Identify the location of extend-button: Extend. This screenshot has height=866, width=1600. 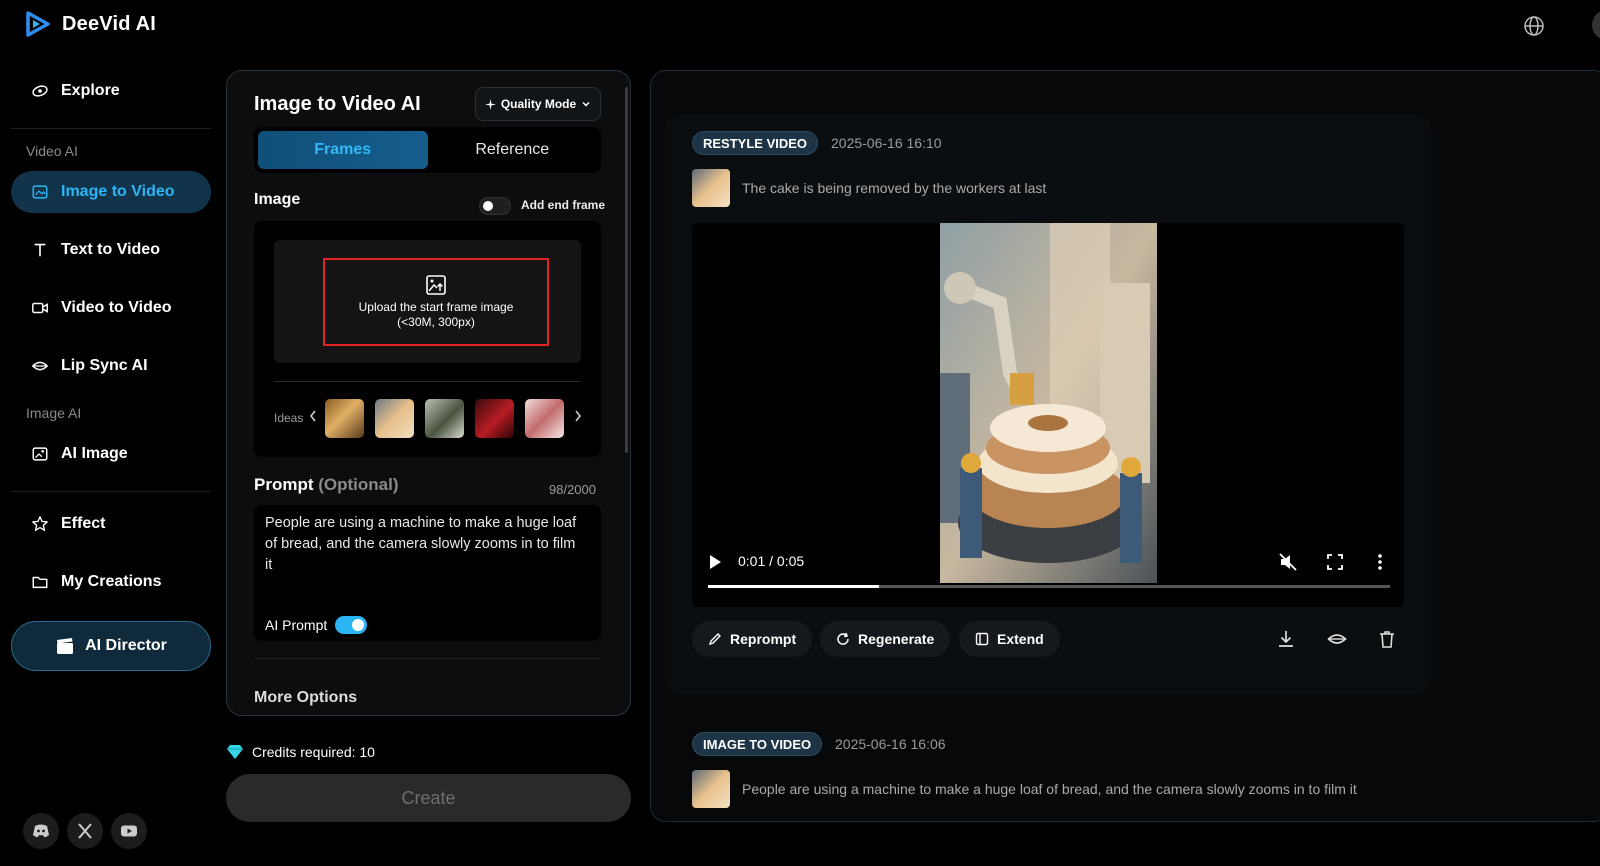
(1009, 639).